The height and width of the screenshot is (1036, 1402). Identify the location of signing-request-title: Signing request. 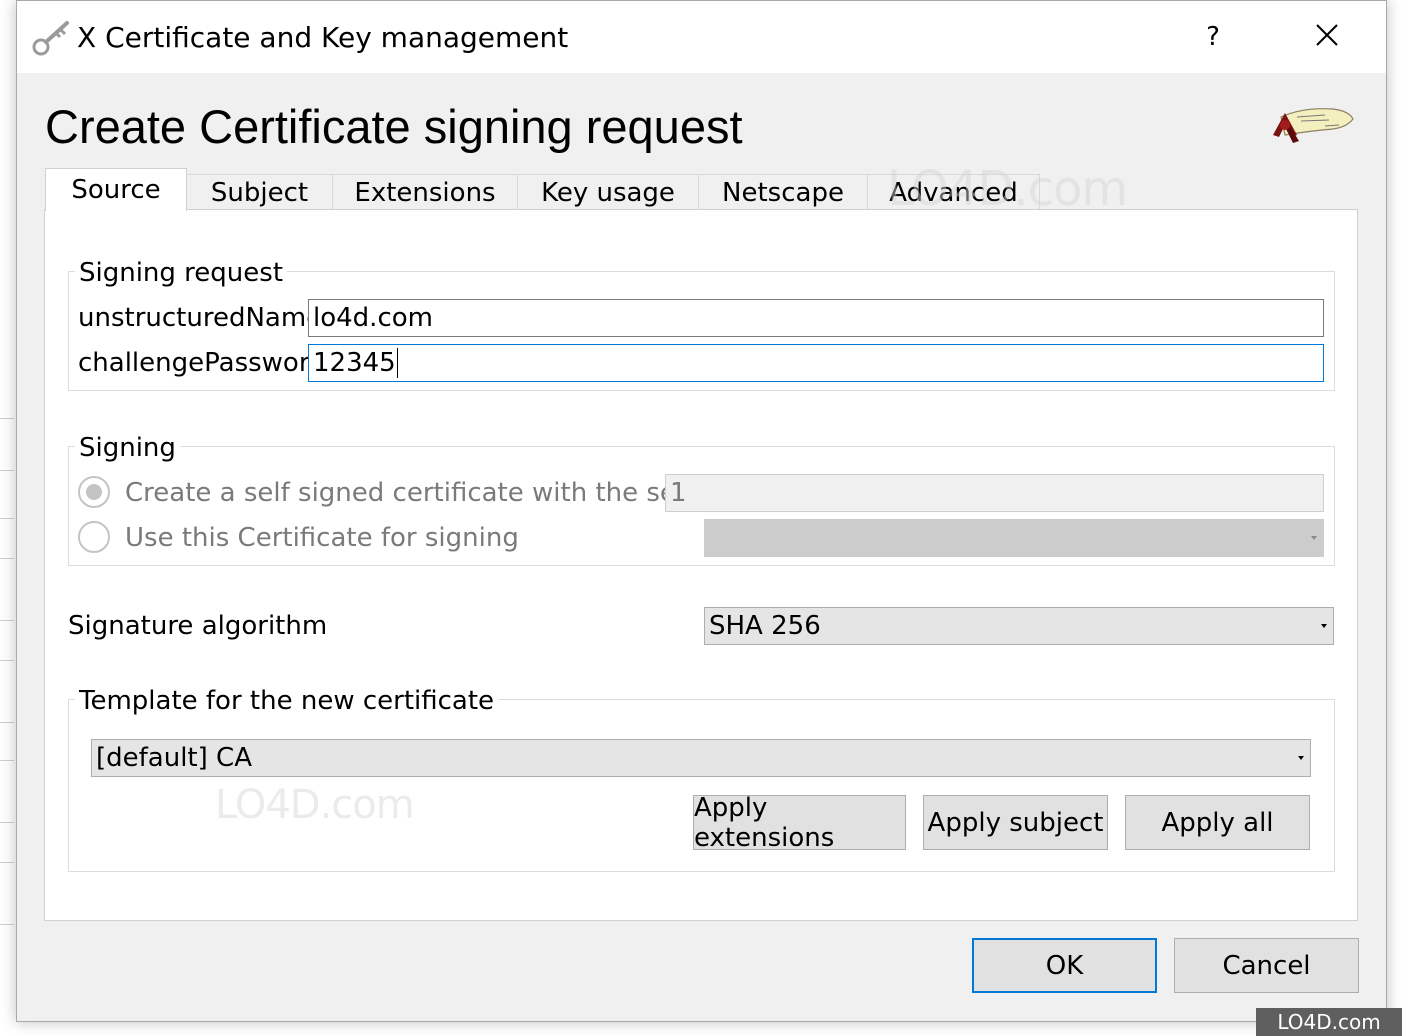
(181, 273).